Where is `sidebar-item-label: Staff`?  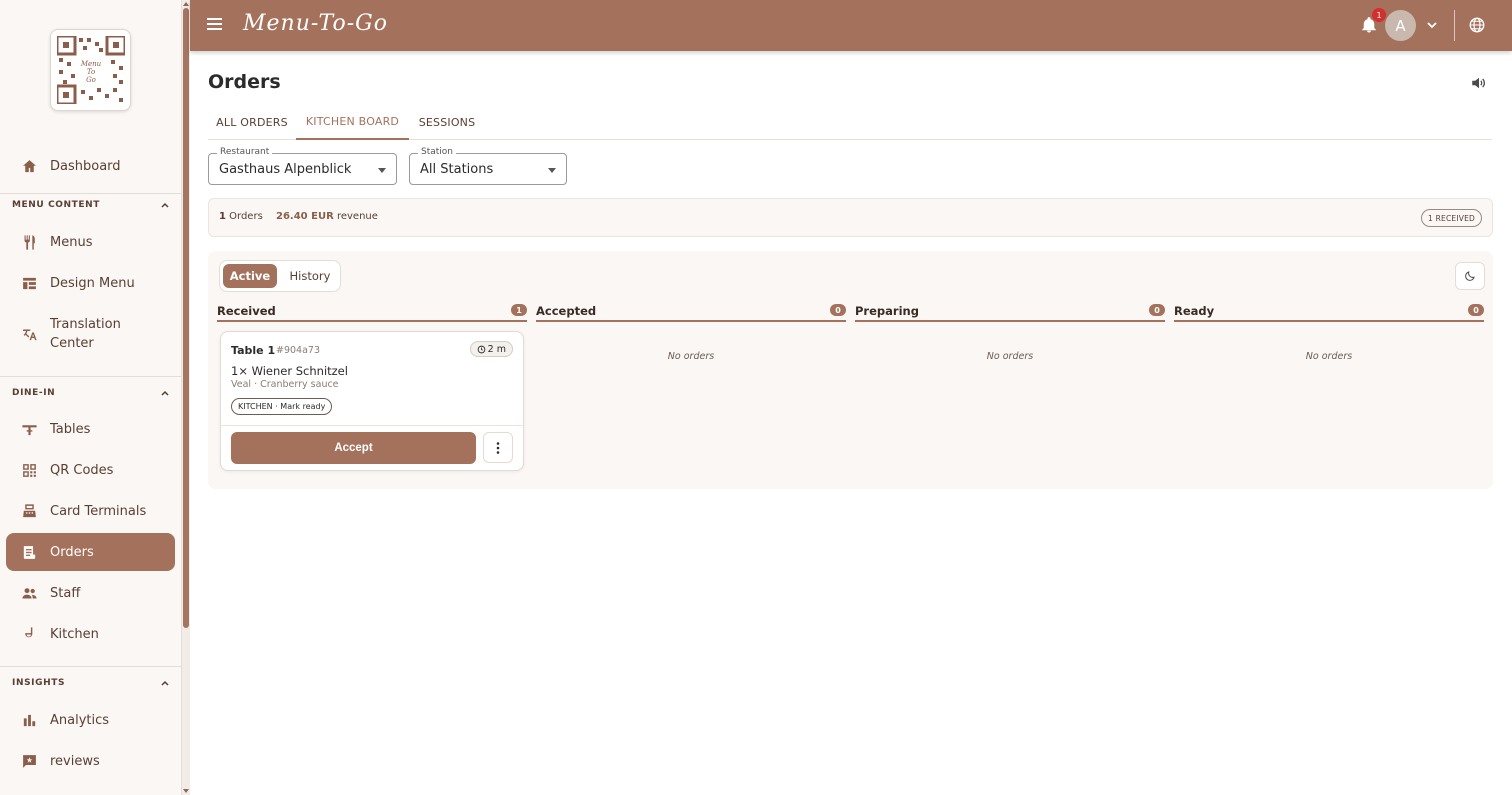 sidebar-item-label: Staff is located at coordinates (65, 593).